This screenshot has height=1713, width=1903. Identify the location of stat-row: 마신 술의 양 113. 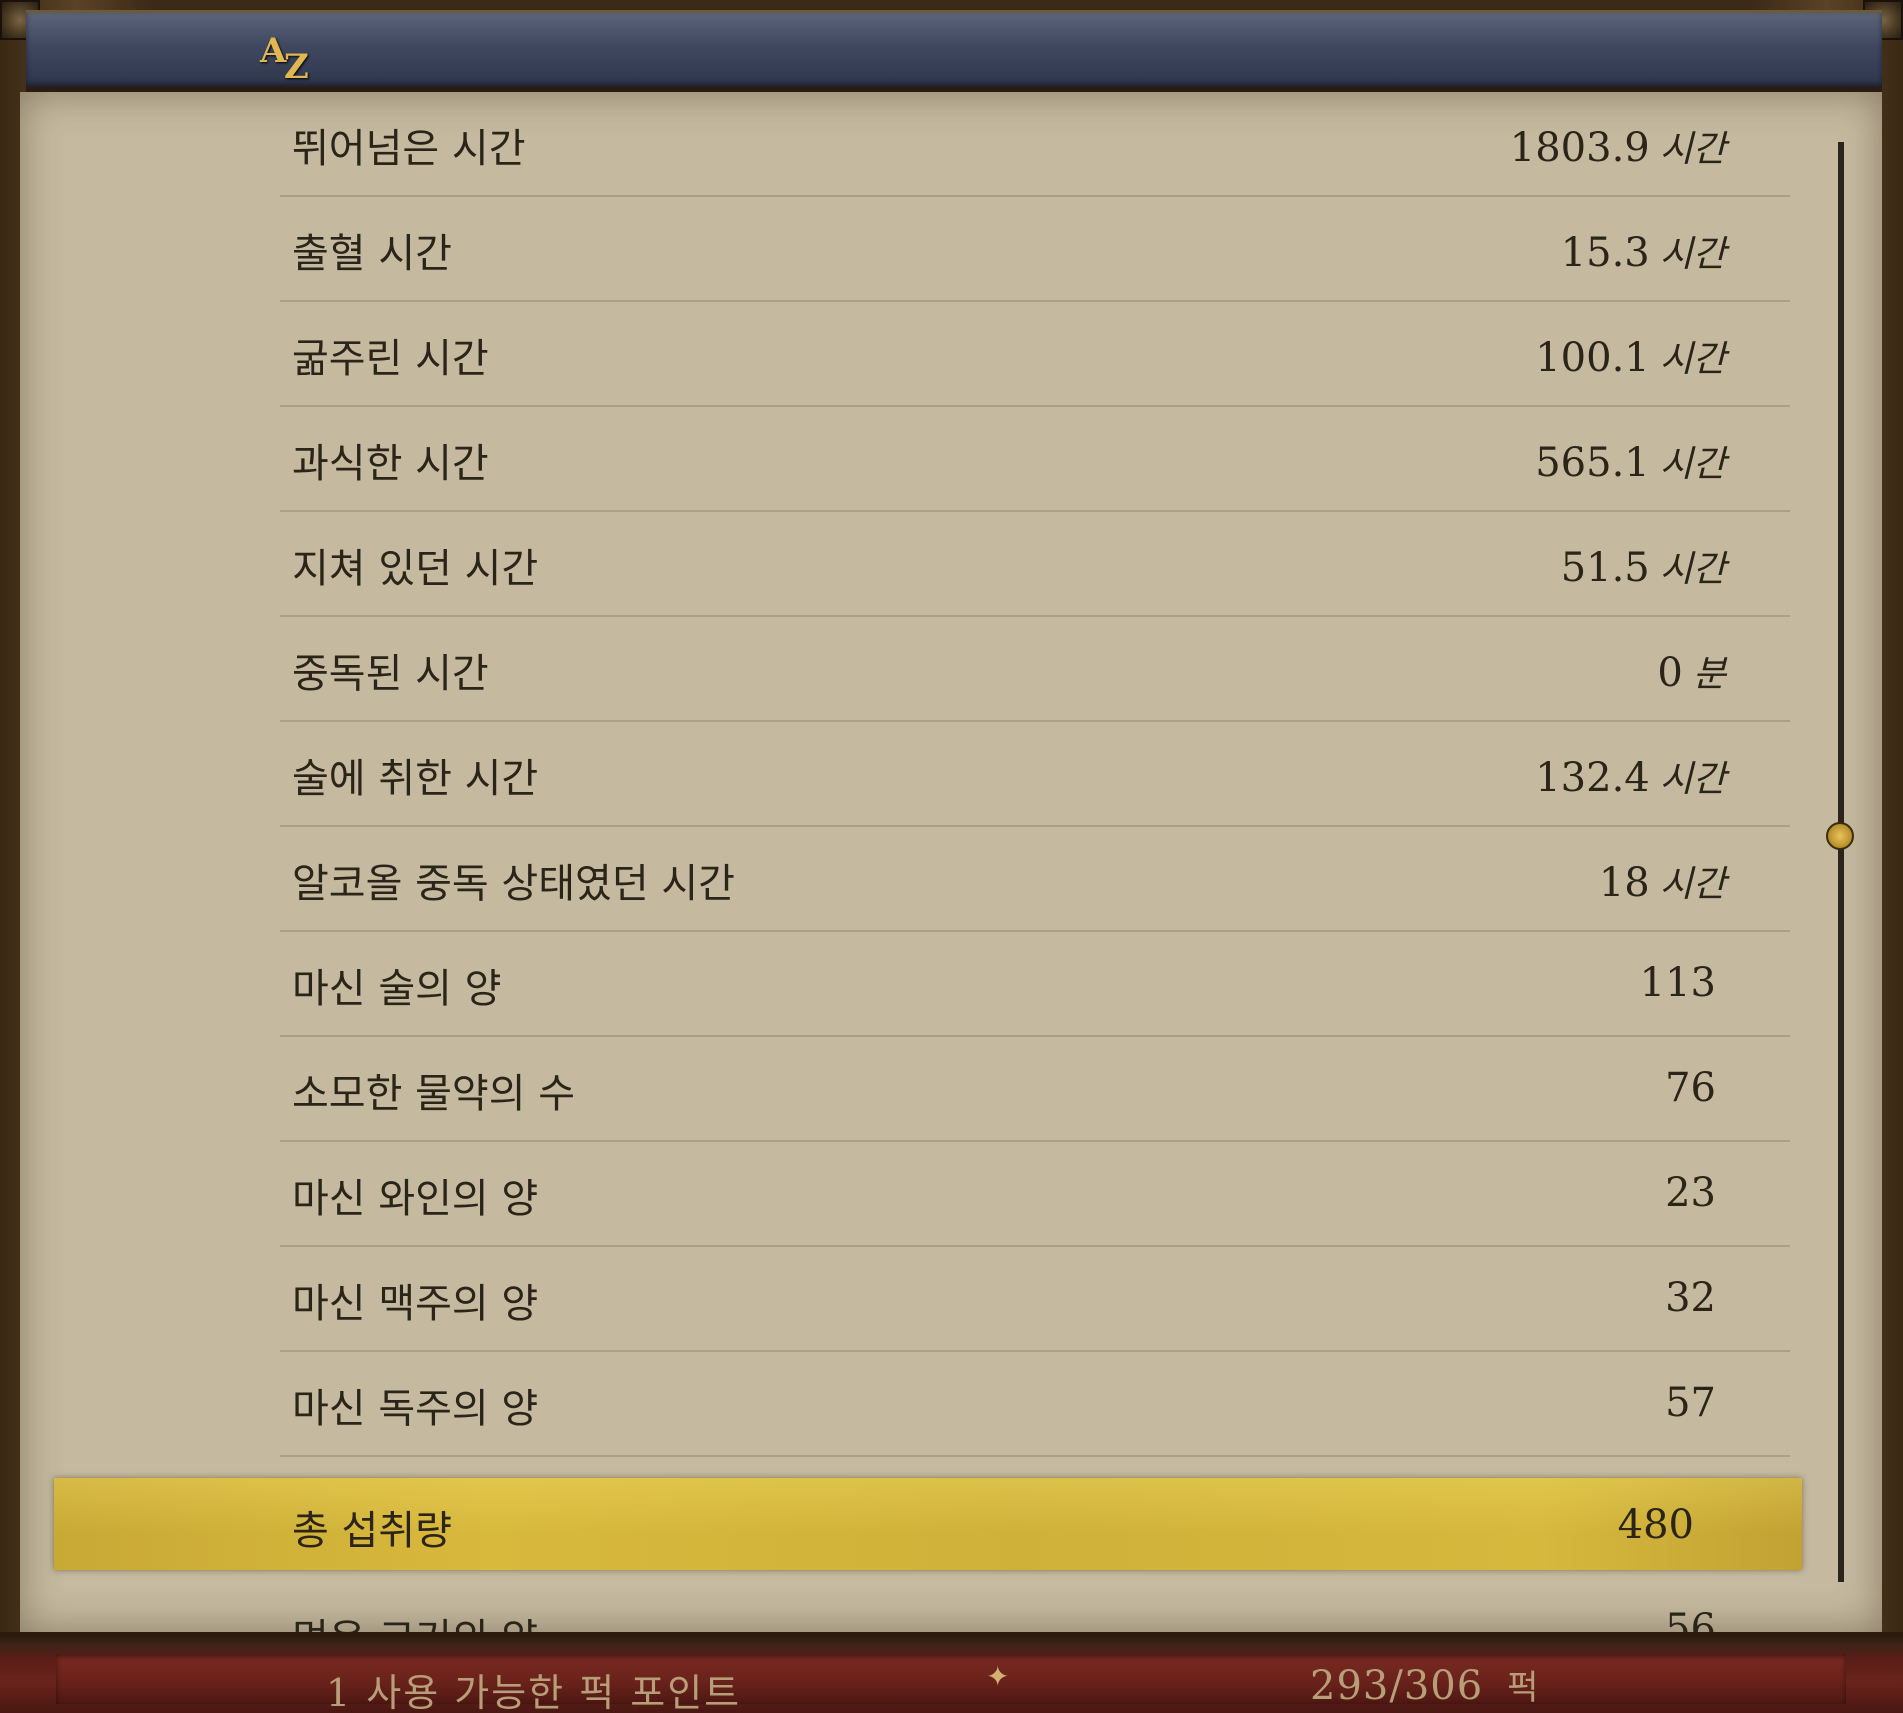
(1035, 984).